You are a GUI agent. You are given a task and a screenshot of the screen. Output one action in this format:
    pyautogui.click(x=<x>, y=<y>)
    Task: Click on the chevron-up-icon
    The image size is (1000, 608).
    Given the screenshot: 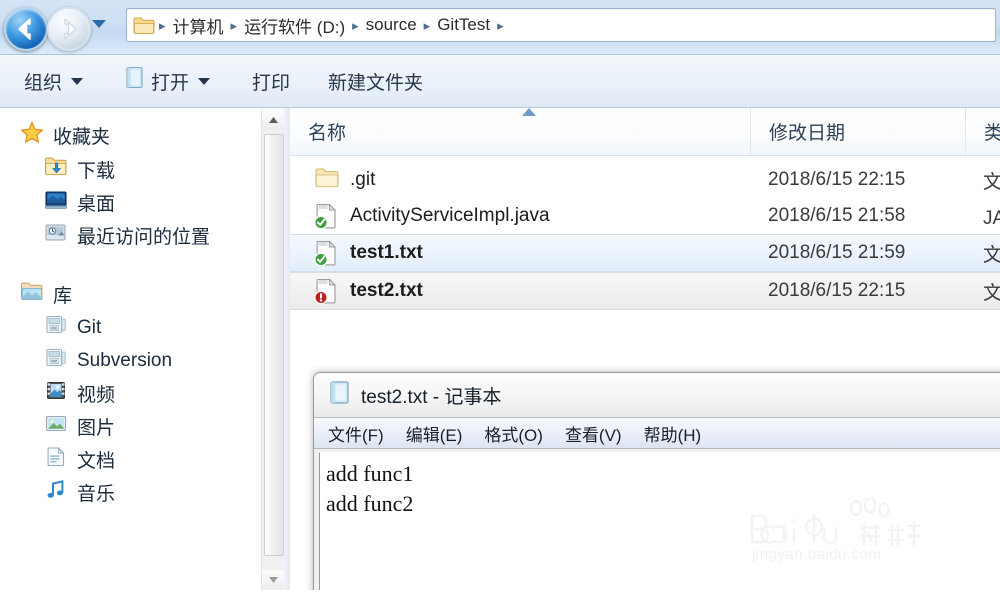 What is the action you would take?
    pyautogui.click(x=273, y=120)
    